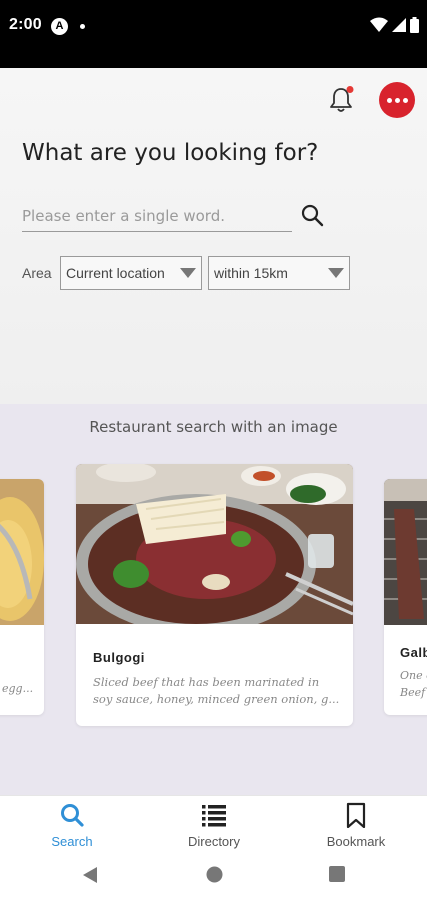 The height and width of the screenshot is (900, 427). I want to click on distance-select: within 15km, so click(279, 273).